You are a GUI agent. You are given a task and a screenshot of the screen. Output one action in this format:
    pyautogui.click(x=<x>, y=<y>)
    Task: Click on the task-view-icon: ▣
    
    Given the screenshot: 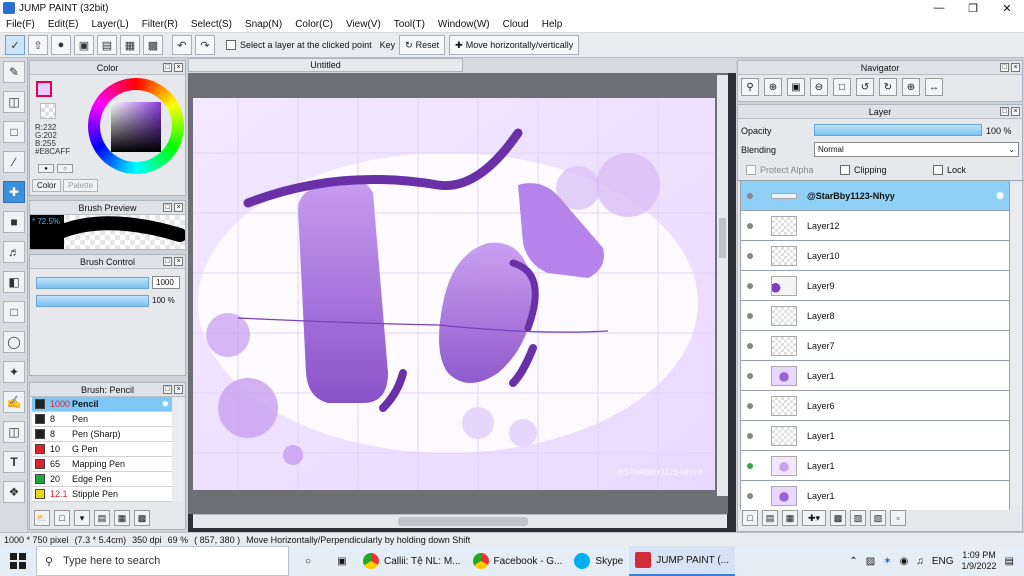 What is the action you would take?
    pyautogui.click(x=342, y=561)
    